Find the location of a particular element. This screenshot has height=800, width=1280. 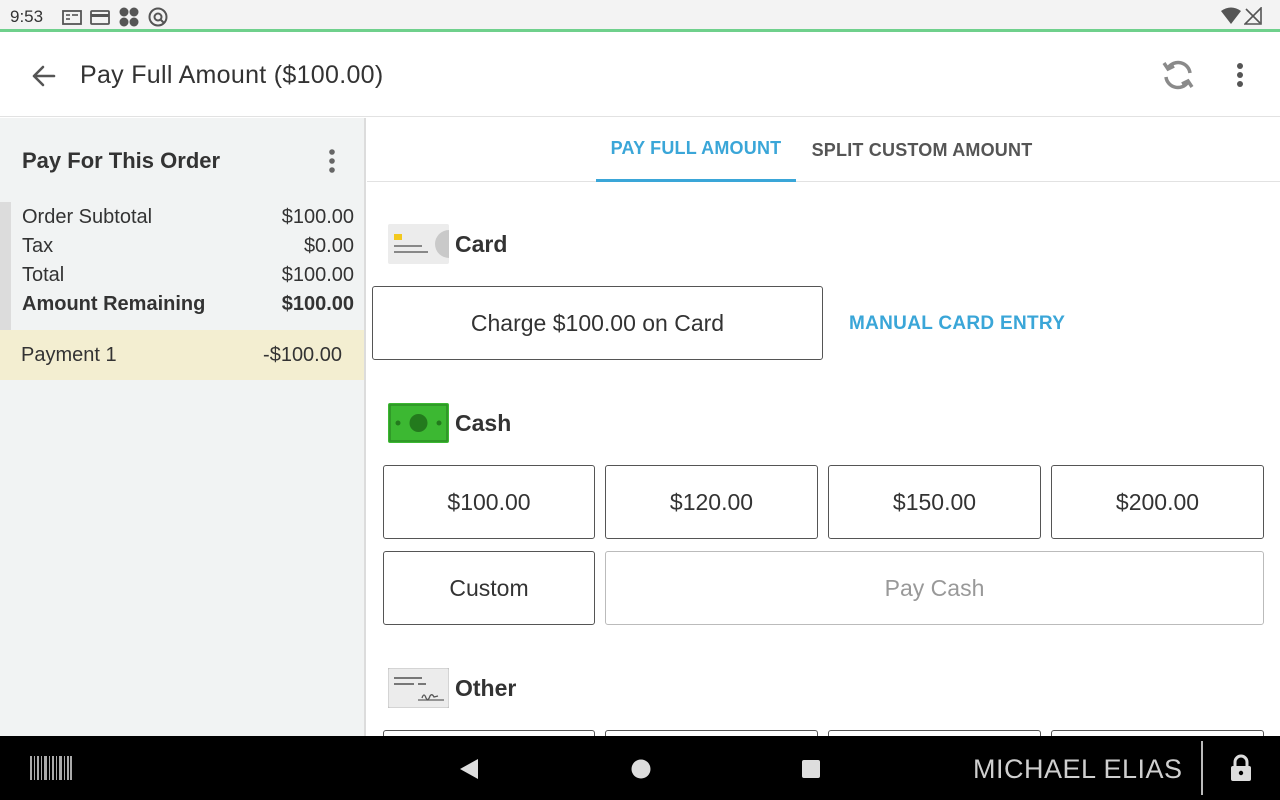

status-bar: 9:53 is located at coordinates (640, 16).